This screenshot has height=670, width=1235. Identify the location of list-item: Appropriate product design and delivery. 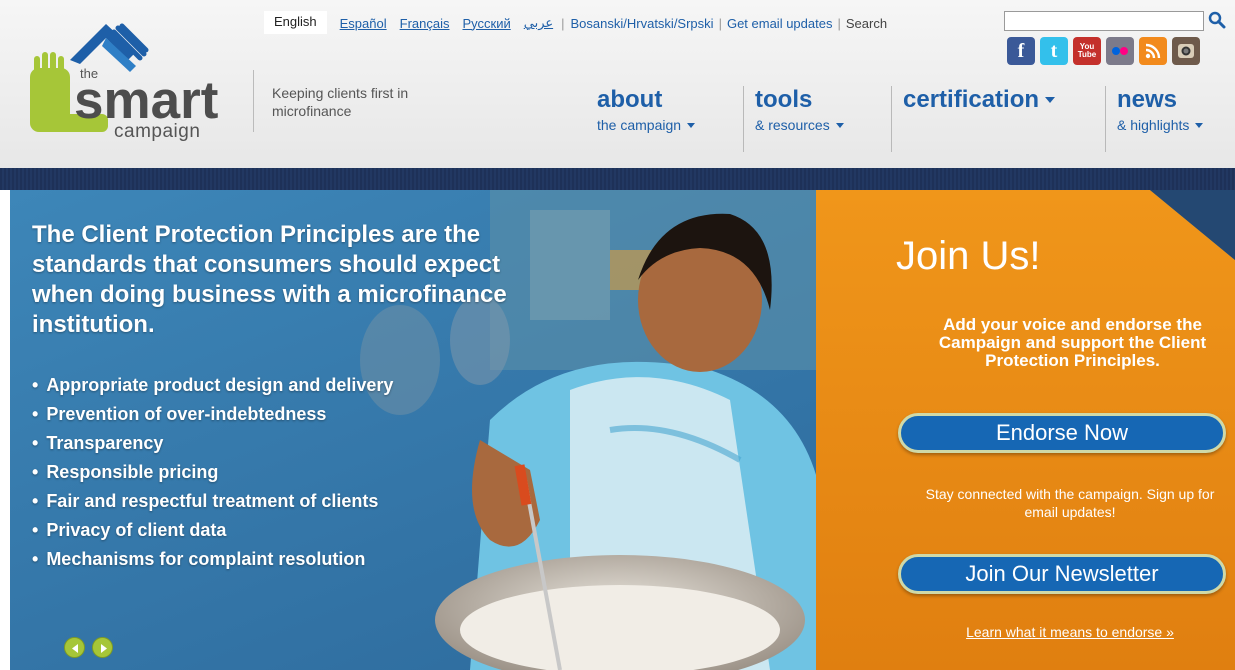
(212, 385).